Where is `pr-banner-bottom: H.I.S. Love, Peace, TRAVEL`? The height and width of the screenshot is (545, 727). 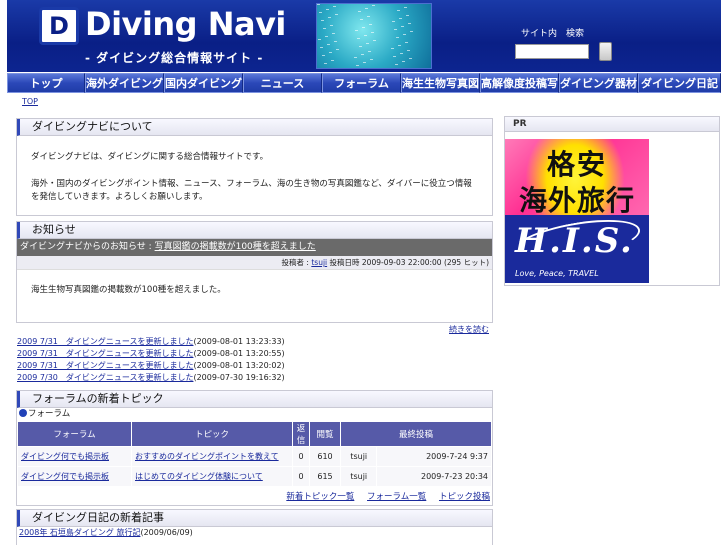
pr-banner-bottom: H.I.S. Love, Peace, TRAVEL is located at coordinates (577, 247).